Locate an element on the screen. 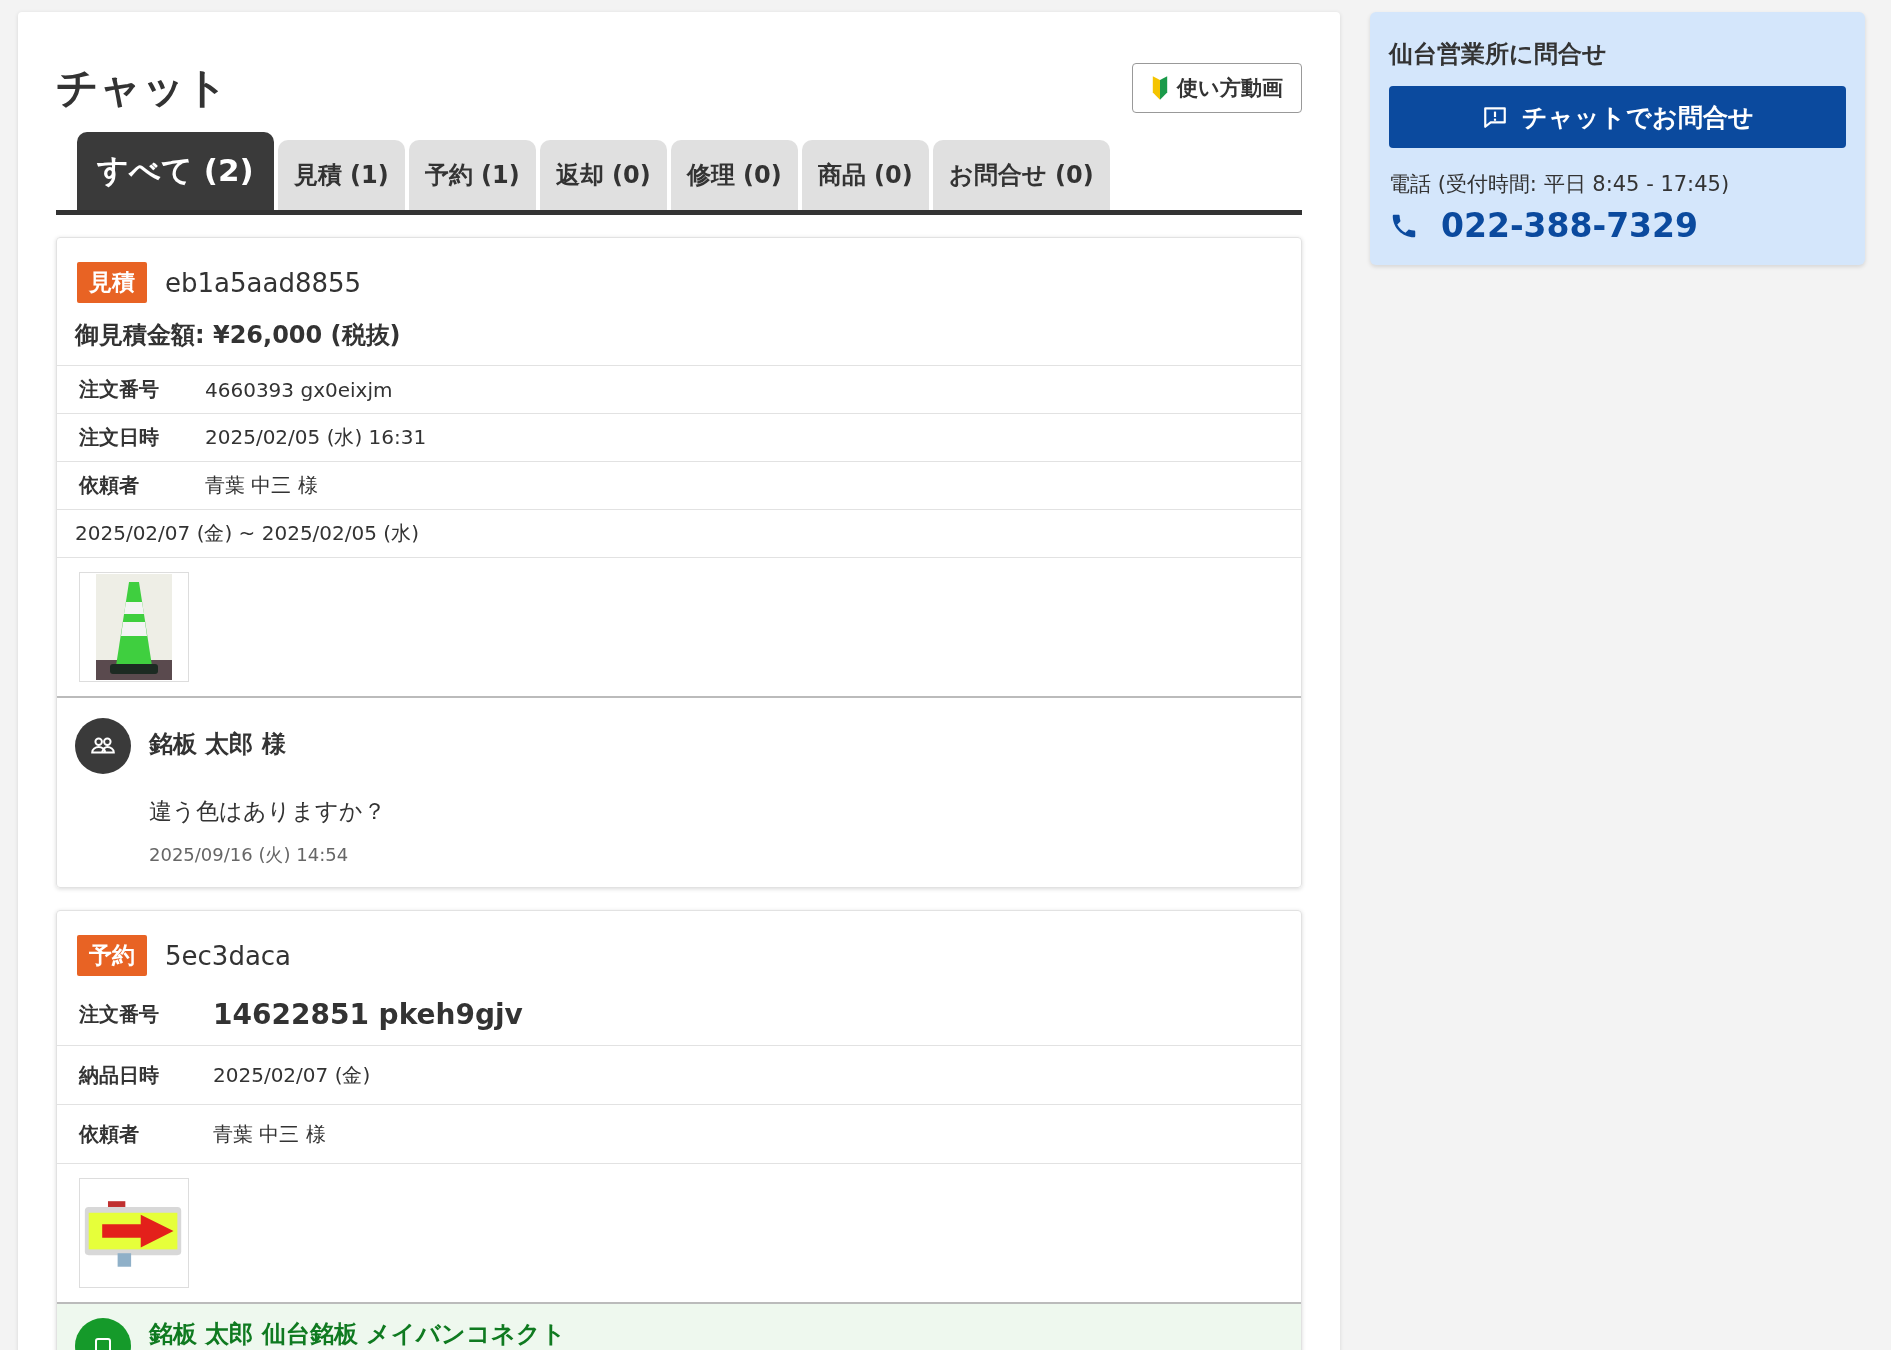 Image resolution: width=1891 pixels, height=1350 pixels. category-badge: 見積 is located at coordinates (112, 282).